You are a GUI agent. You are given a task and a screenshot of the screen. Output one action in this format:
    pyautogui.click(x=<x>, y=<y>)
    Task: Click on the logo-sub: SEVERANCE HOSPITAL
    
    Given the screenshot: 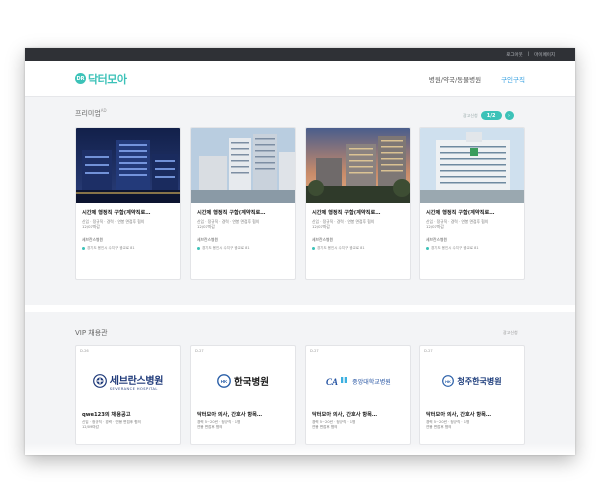 What is the action you would take?
    pyautogui.click(x=133, y=388)
    